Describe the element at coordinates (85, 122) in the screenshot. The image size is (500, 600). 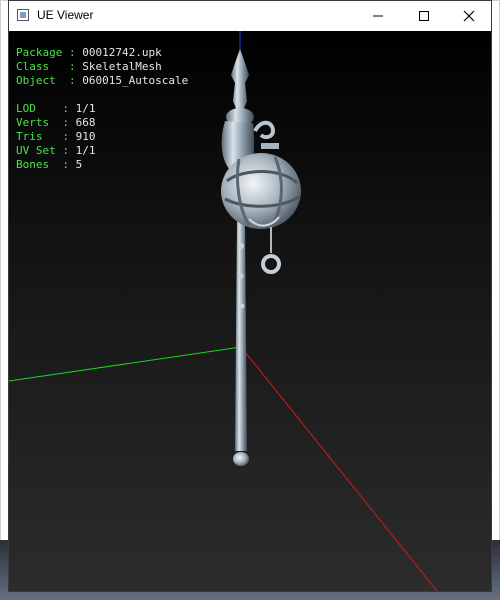
I see `verts-value: 668` at that location.